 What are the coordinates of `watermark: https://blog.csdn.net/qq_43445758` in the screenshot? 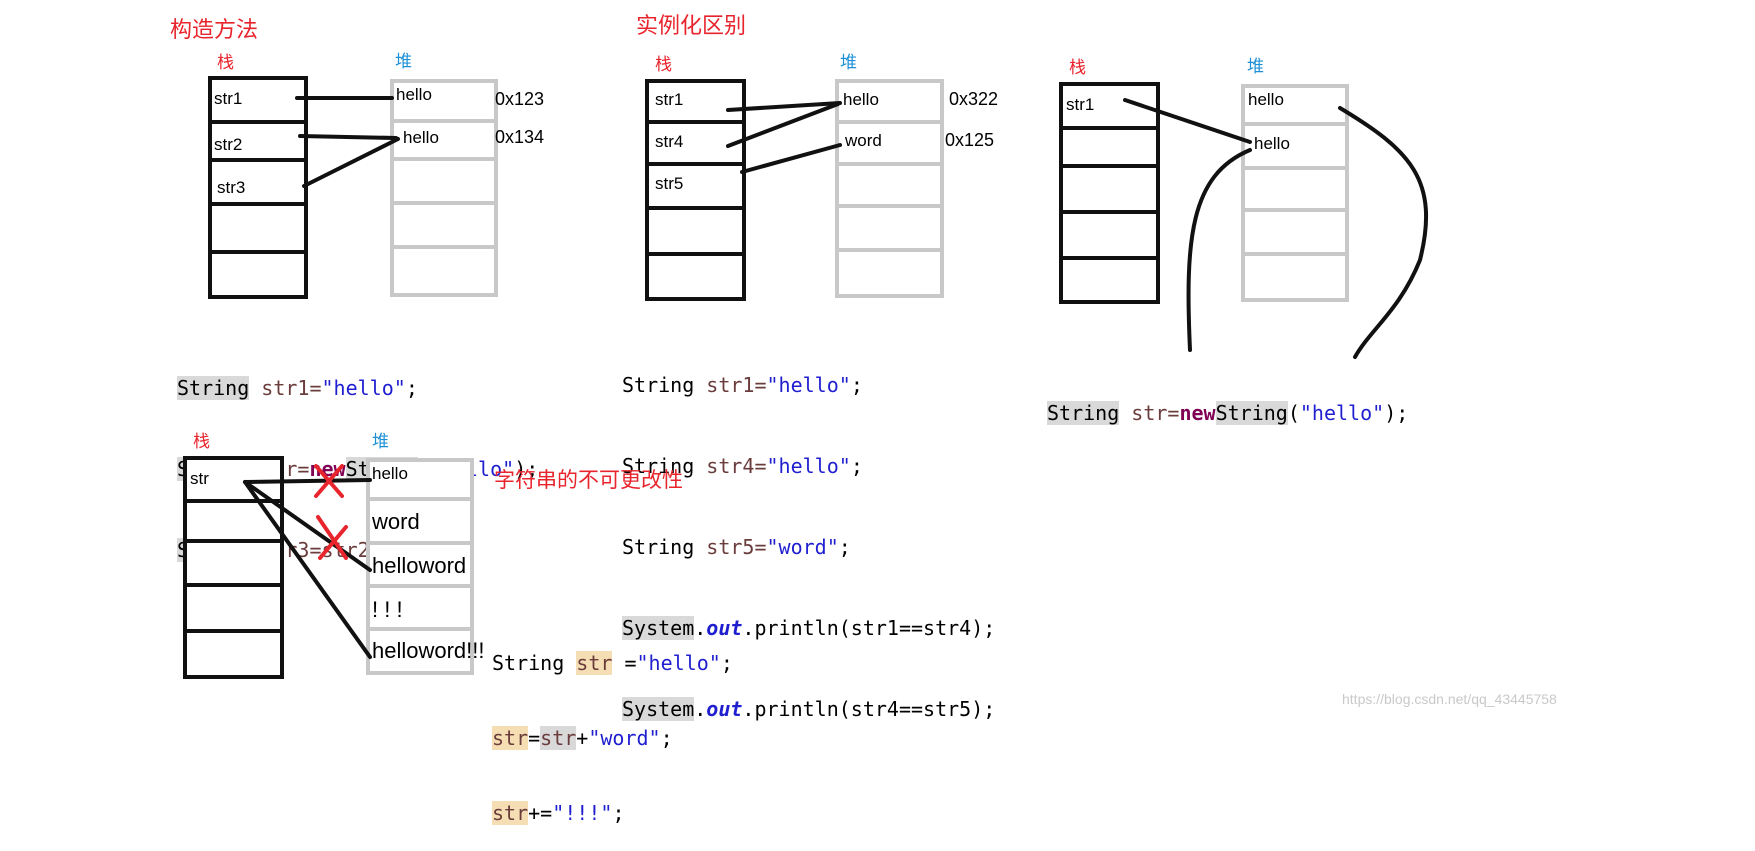 It's located at (1449, 699).